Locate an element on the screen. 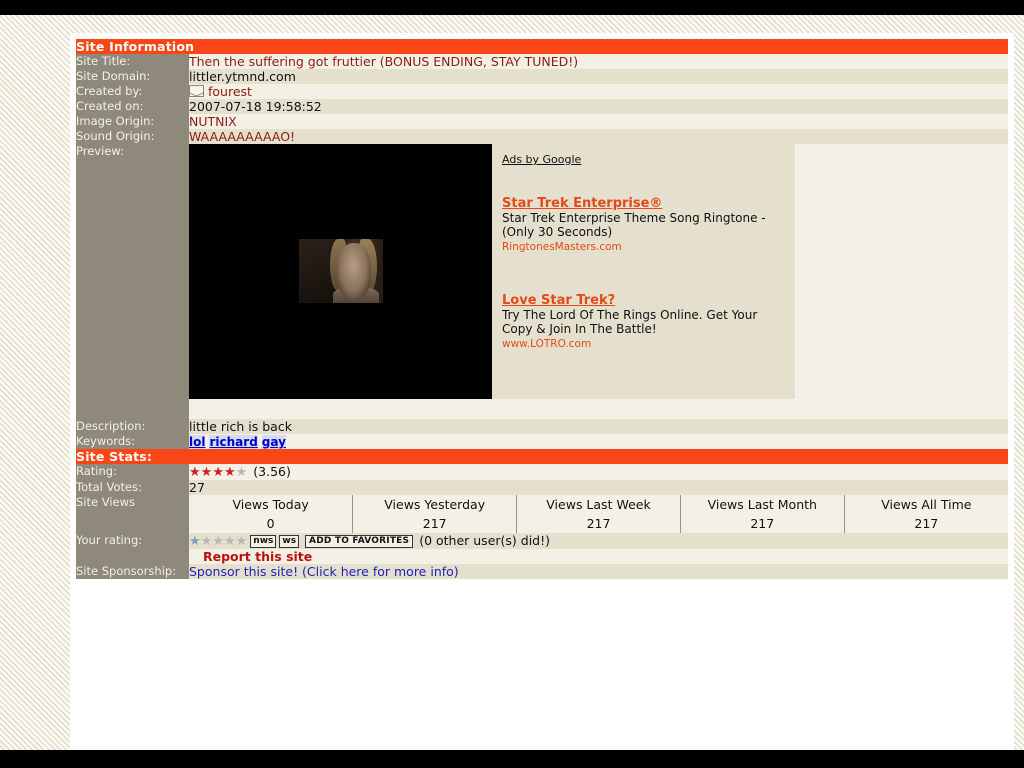 This screenshot has height=768, width=1024. row-total-votes: Total Votes: 27 is located at coordinates (542, 487).